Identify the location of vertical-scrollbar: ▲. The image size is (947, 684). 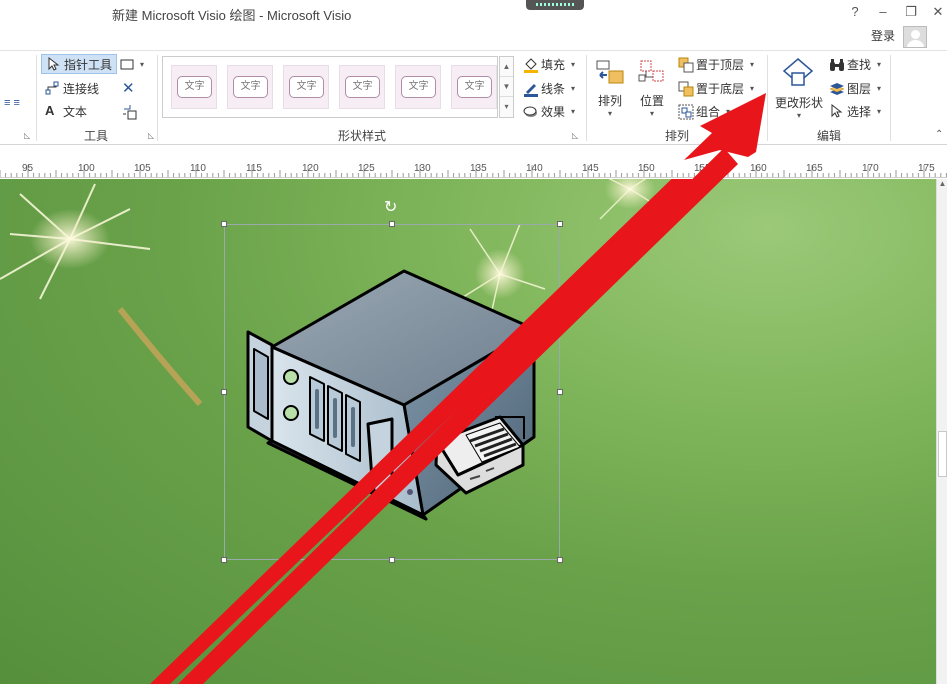
(941, 431).